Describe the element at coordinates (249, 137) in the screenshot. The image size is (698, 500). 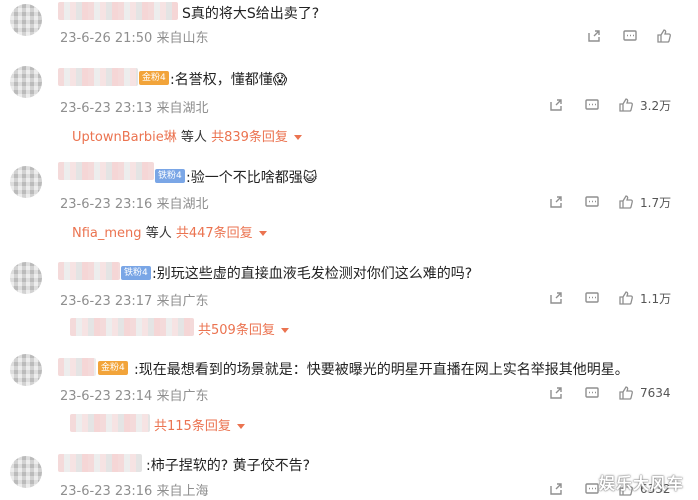
I see `reply-count: 共839条回复` at that location.